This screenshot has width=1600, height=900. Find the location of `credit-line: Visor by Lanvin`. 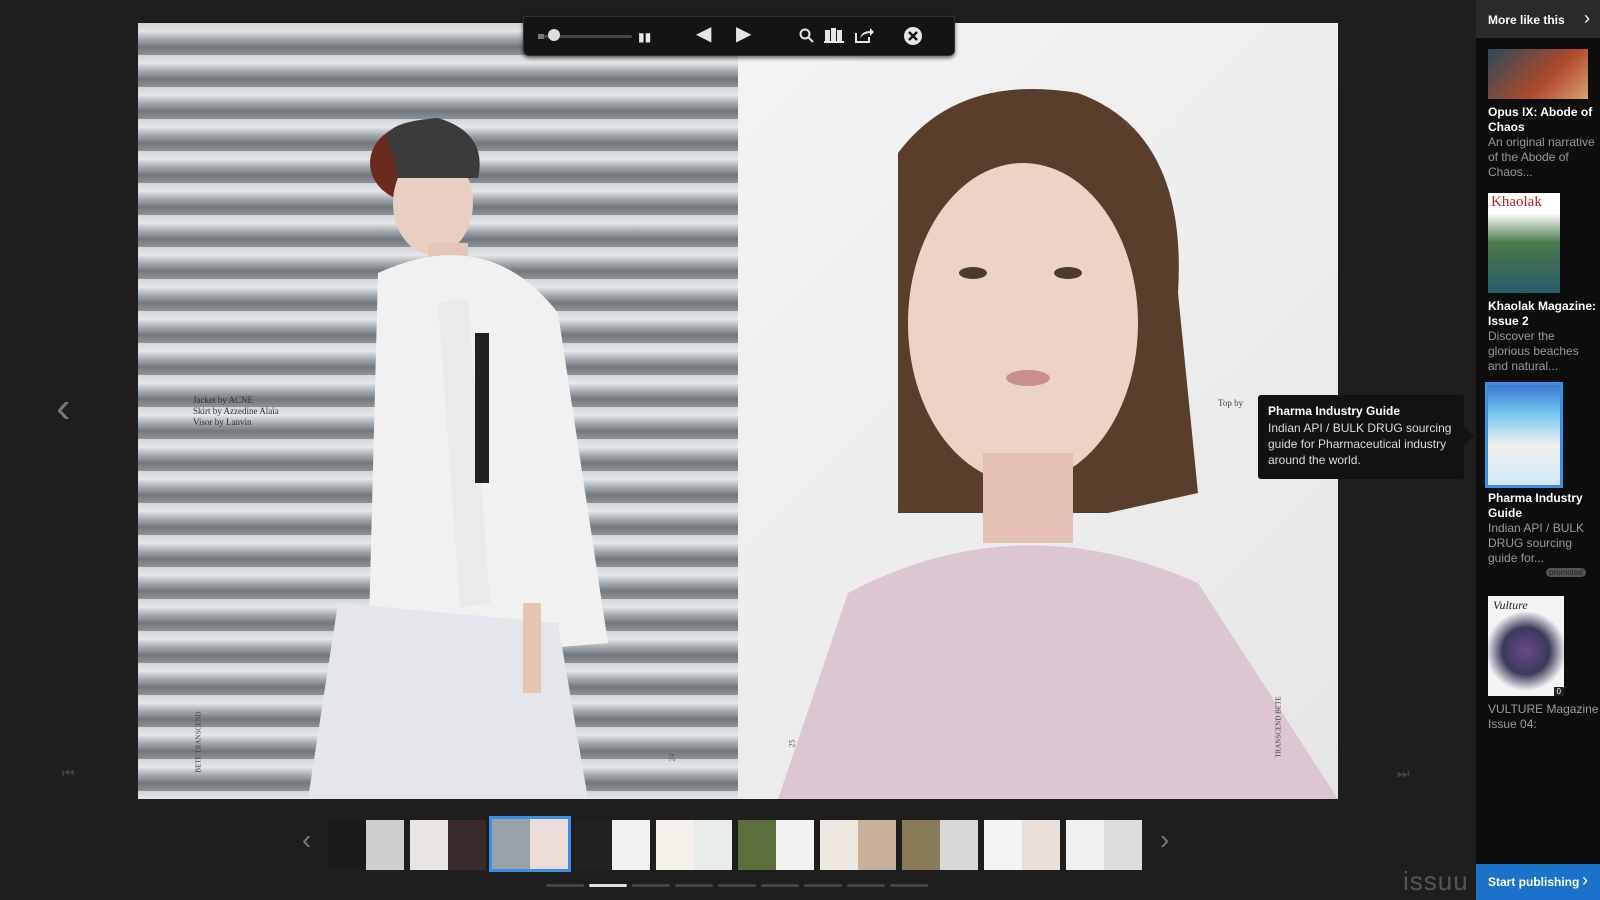

credit-line: Visor by Lanvin is located at coordinates (222, 422).